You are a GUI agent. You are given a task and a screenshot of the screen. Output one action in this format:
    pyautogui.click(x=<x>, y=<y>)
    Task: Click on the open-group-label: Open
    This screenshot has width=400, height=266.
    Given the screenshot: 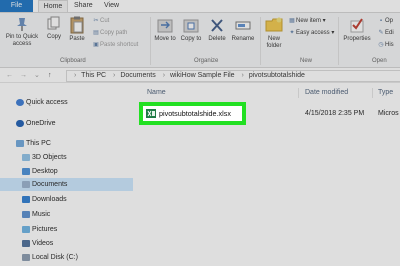 What is the action you would take?
    pyautogui.click(x=379, y=61)
    